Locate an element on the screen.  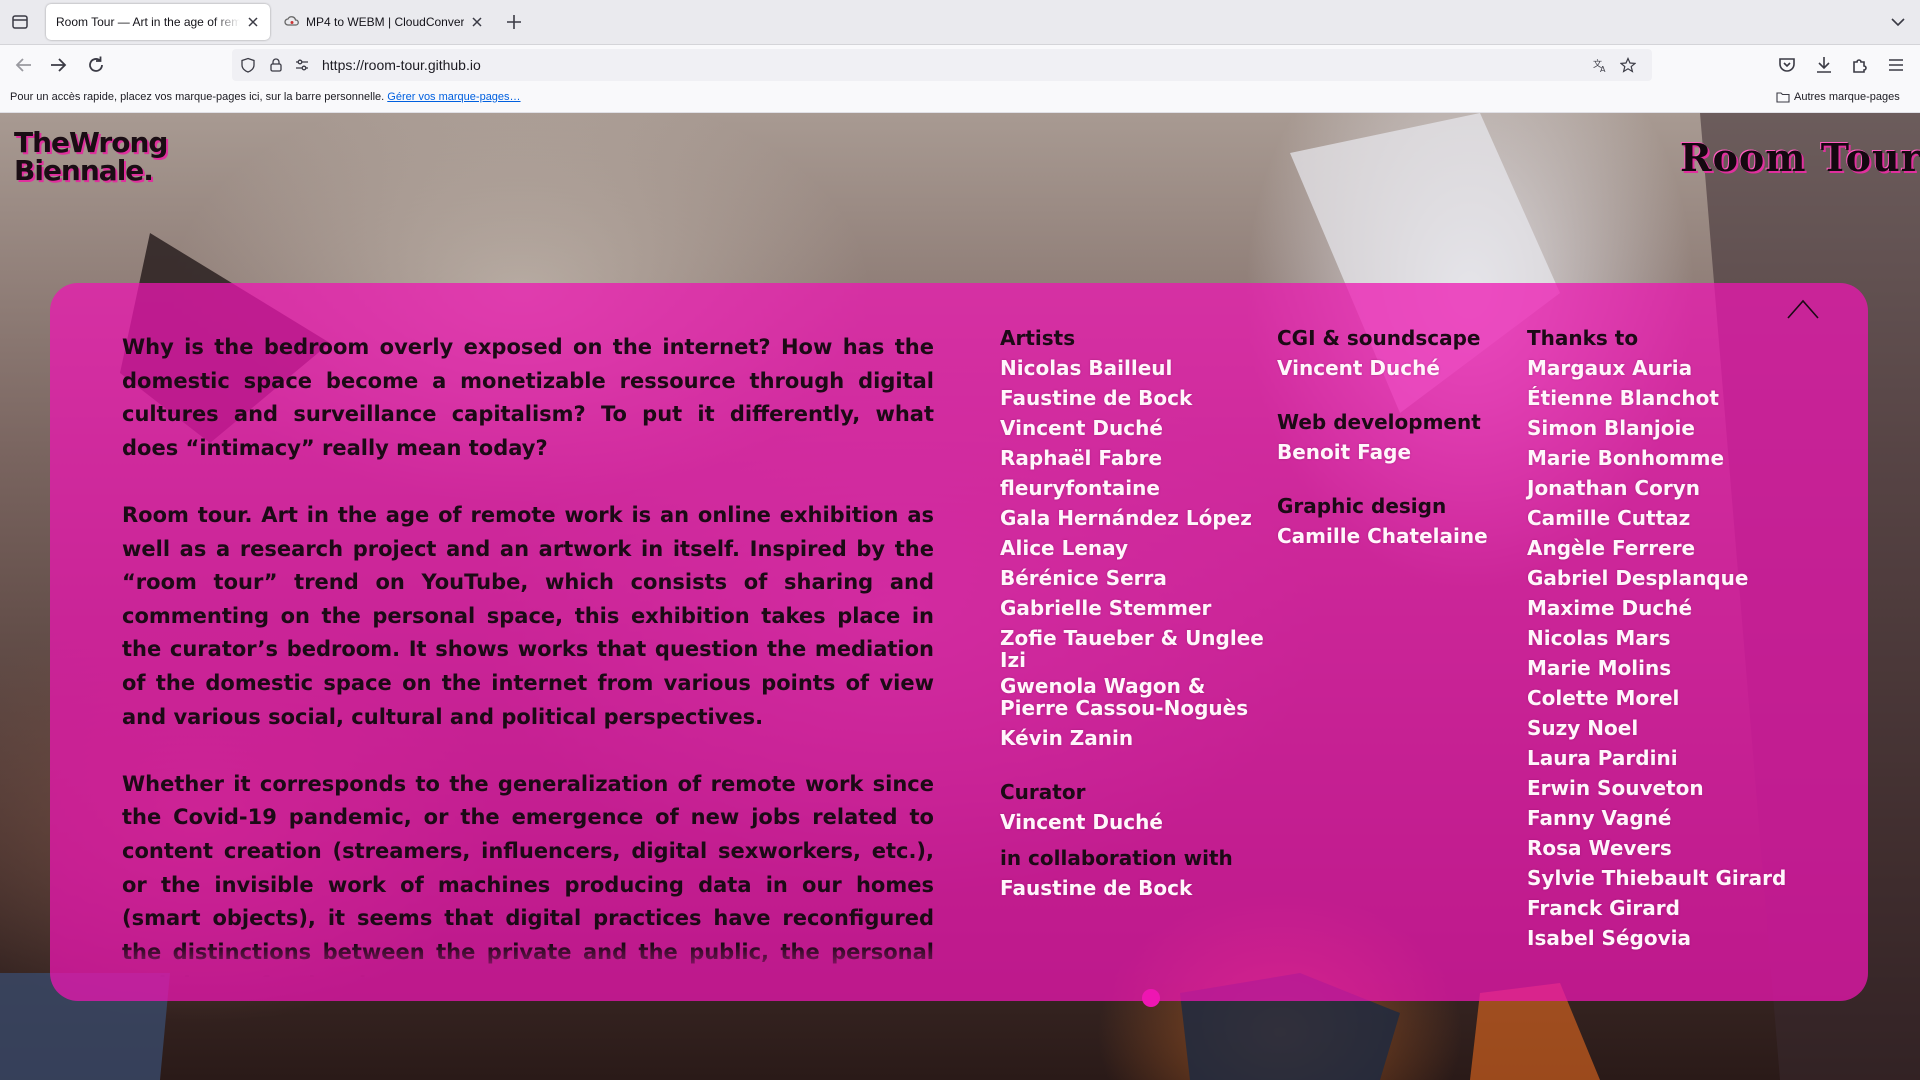
navigation-dot is located at coordinates (1151, 998).